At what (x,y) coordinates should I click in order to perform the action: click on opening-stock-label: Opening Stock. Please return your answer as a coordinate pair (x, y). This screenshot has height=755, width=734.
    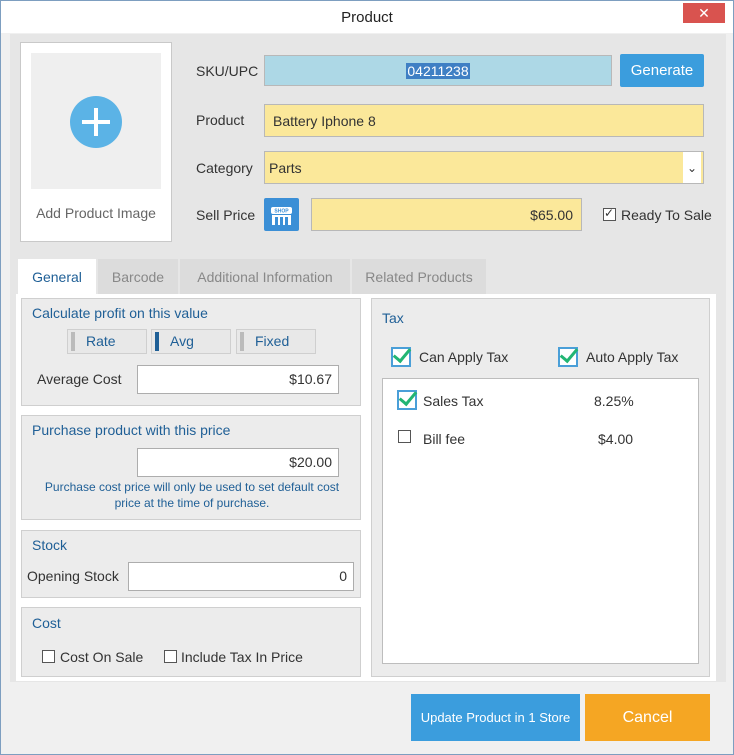
    Looking at the image, I should click on (73, 576).